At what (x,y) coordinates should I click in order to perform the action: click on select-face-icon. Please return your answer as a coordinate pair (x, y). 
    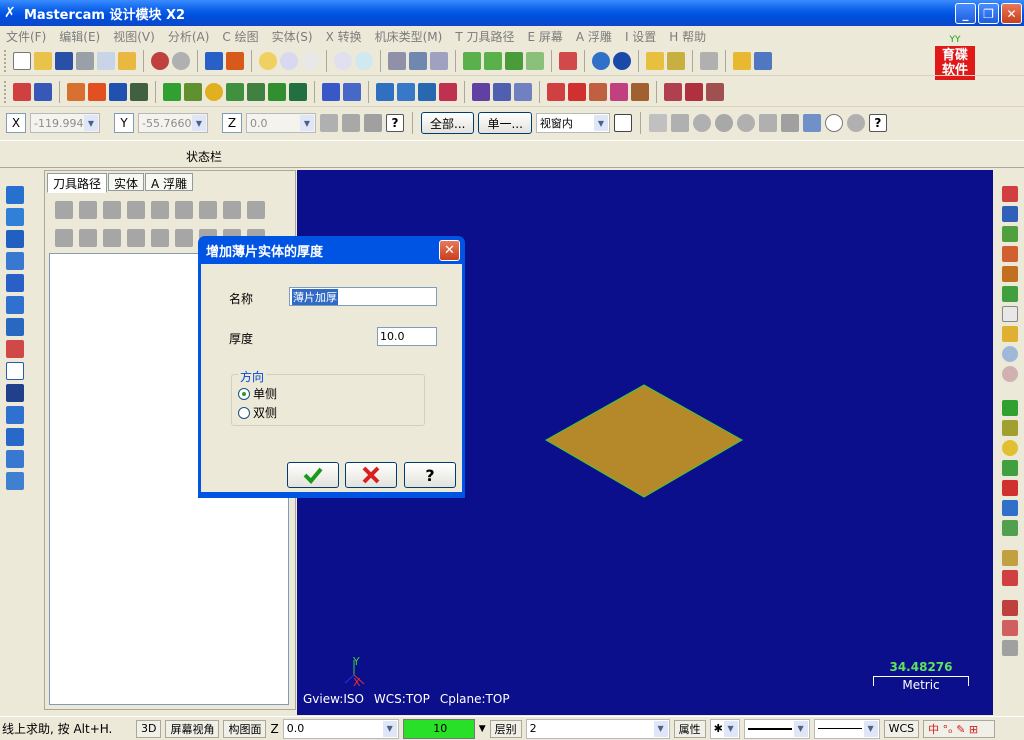
    Looking at the image, I should click on (701, 123).